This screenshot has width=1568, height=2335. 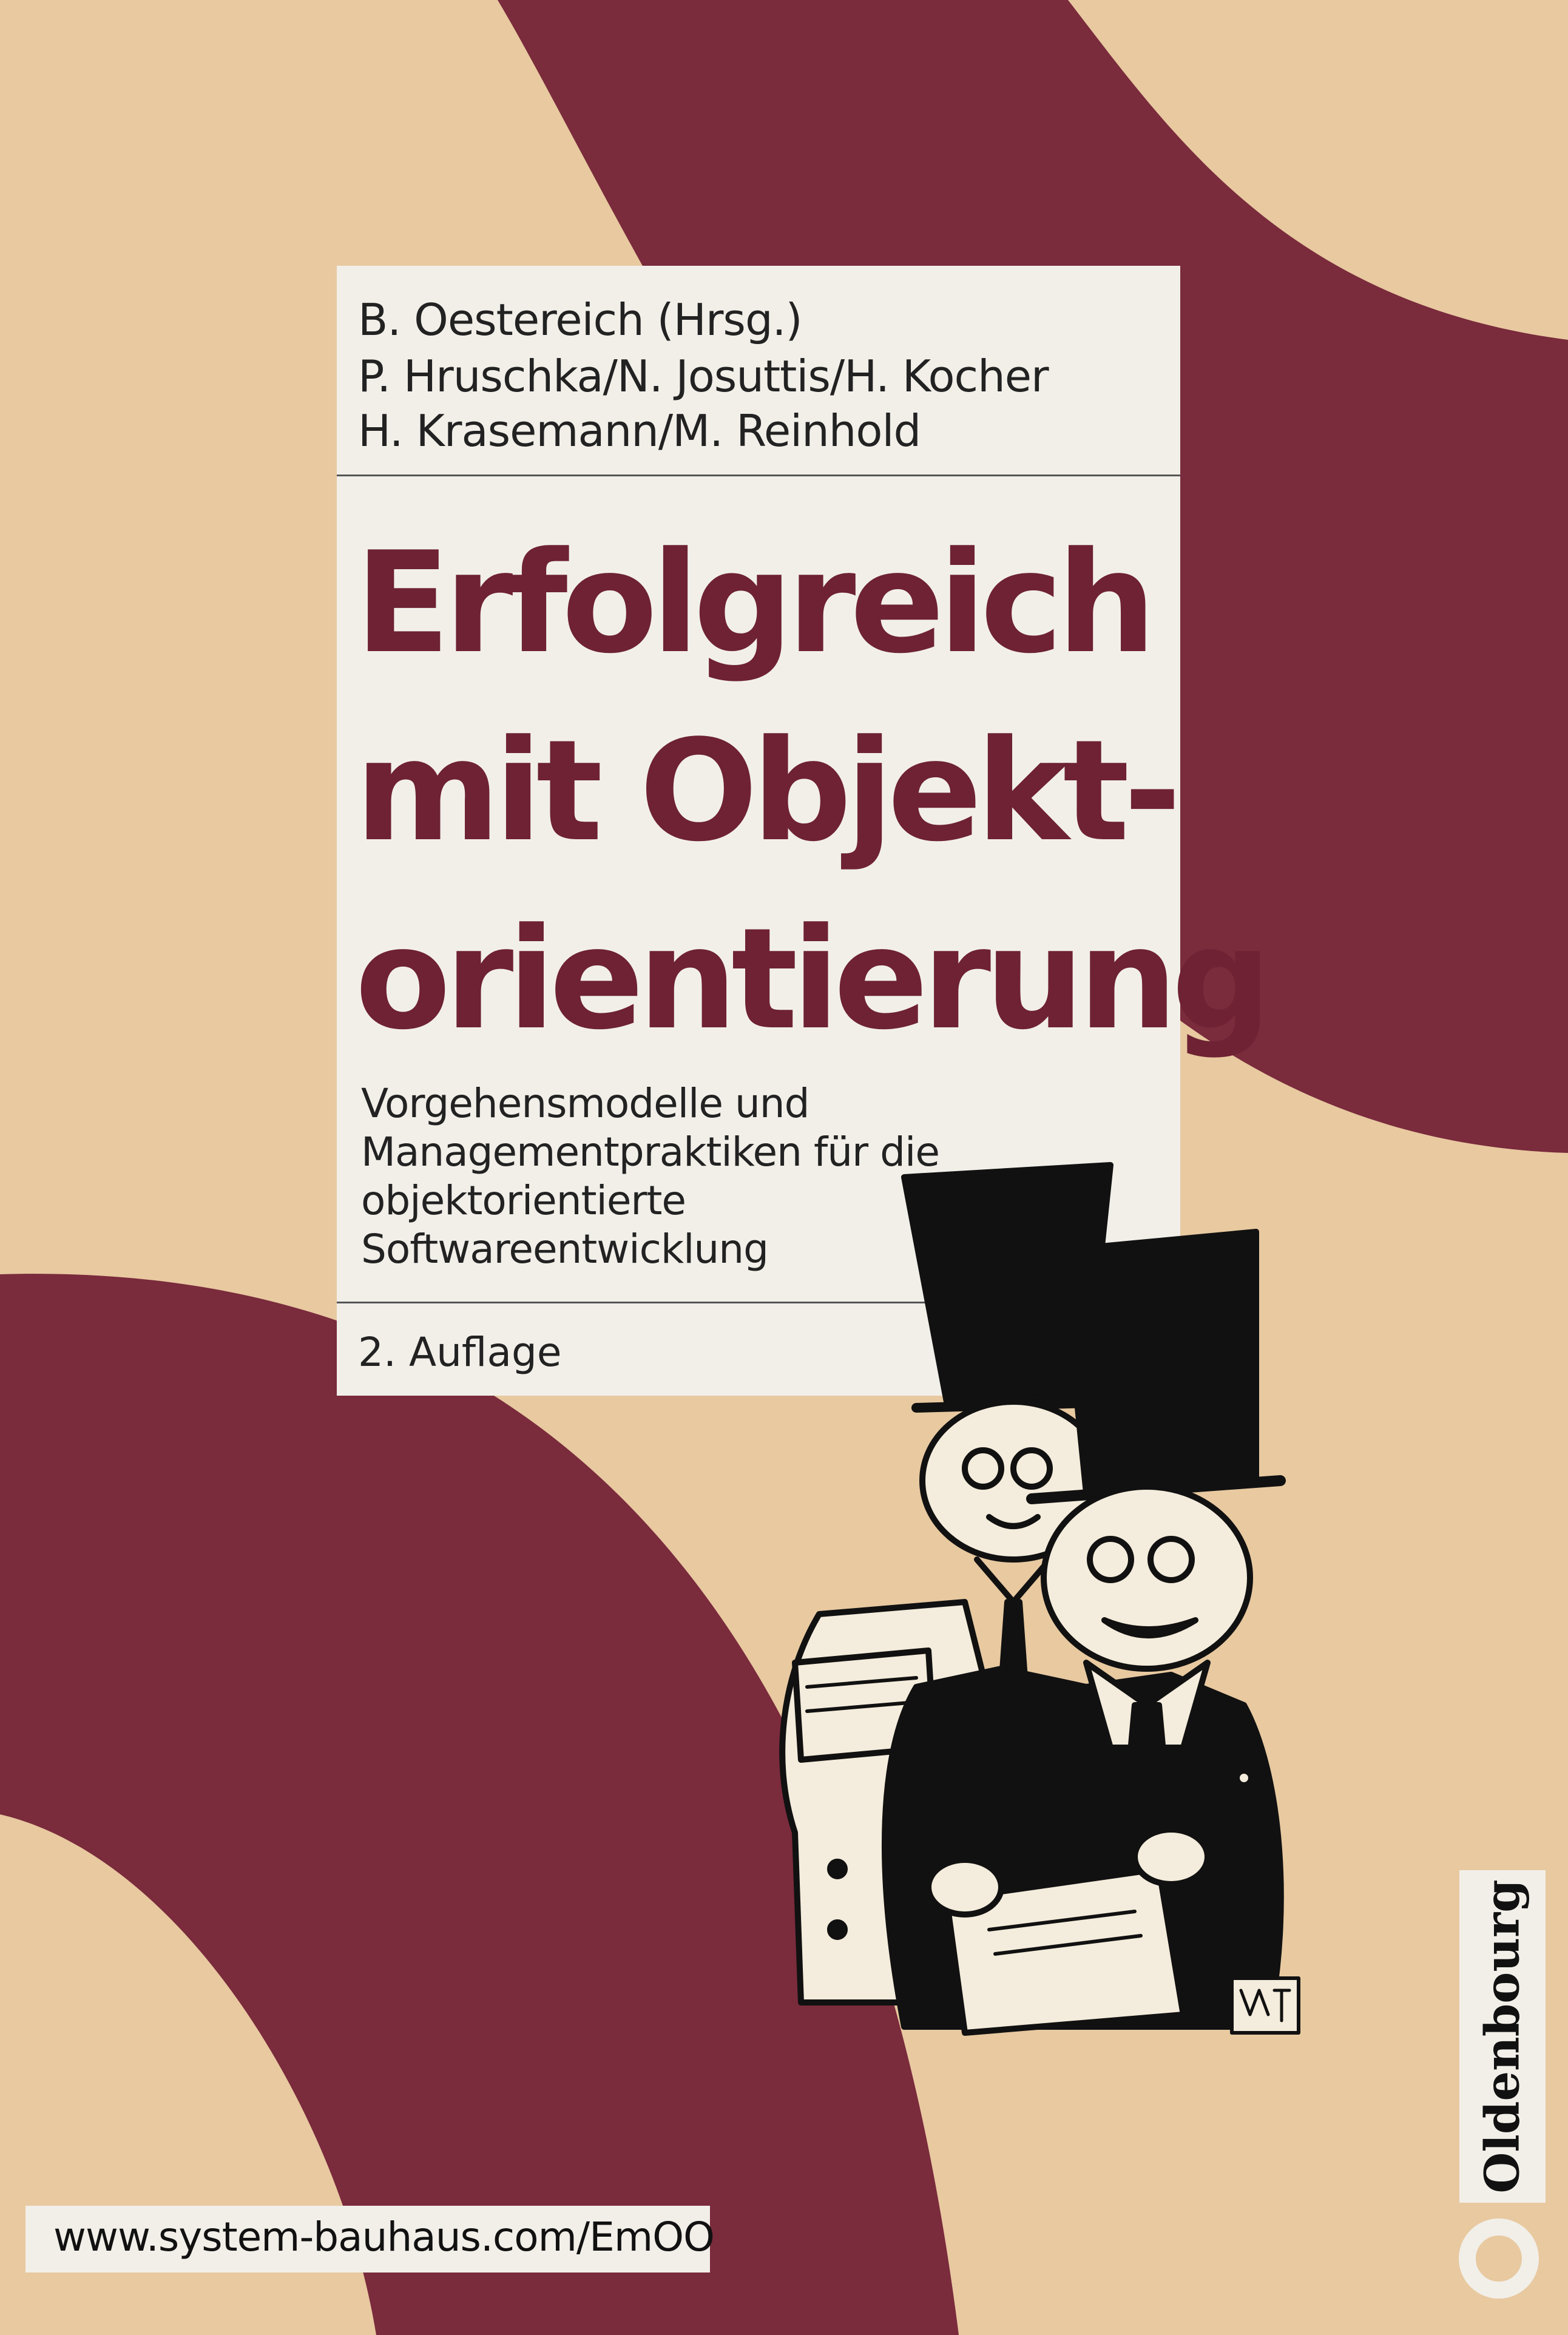 I want to click on publisher-name: Oldenbourg, so click(x=1503, y=2037).